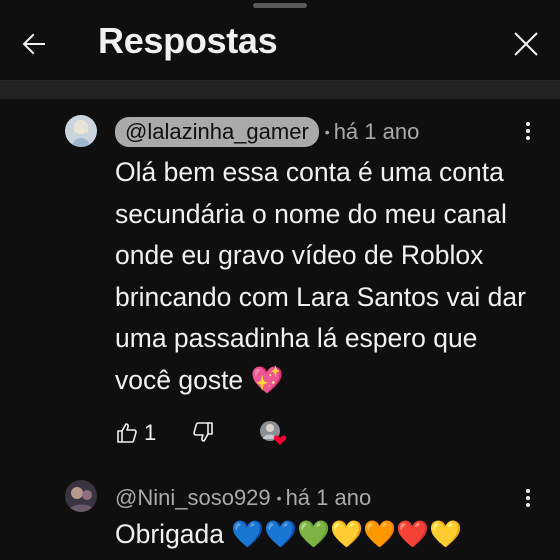  Describe the element at coordinates (217, 132) in the screenshot. I see `comment-author: @lalazinha_gamer` at that location.